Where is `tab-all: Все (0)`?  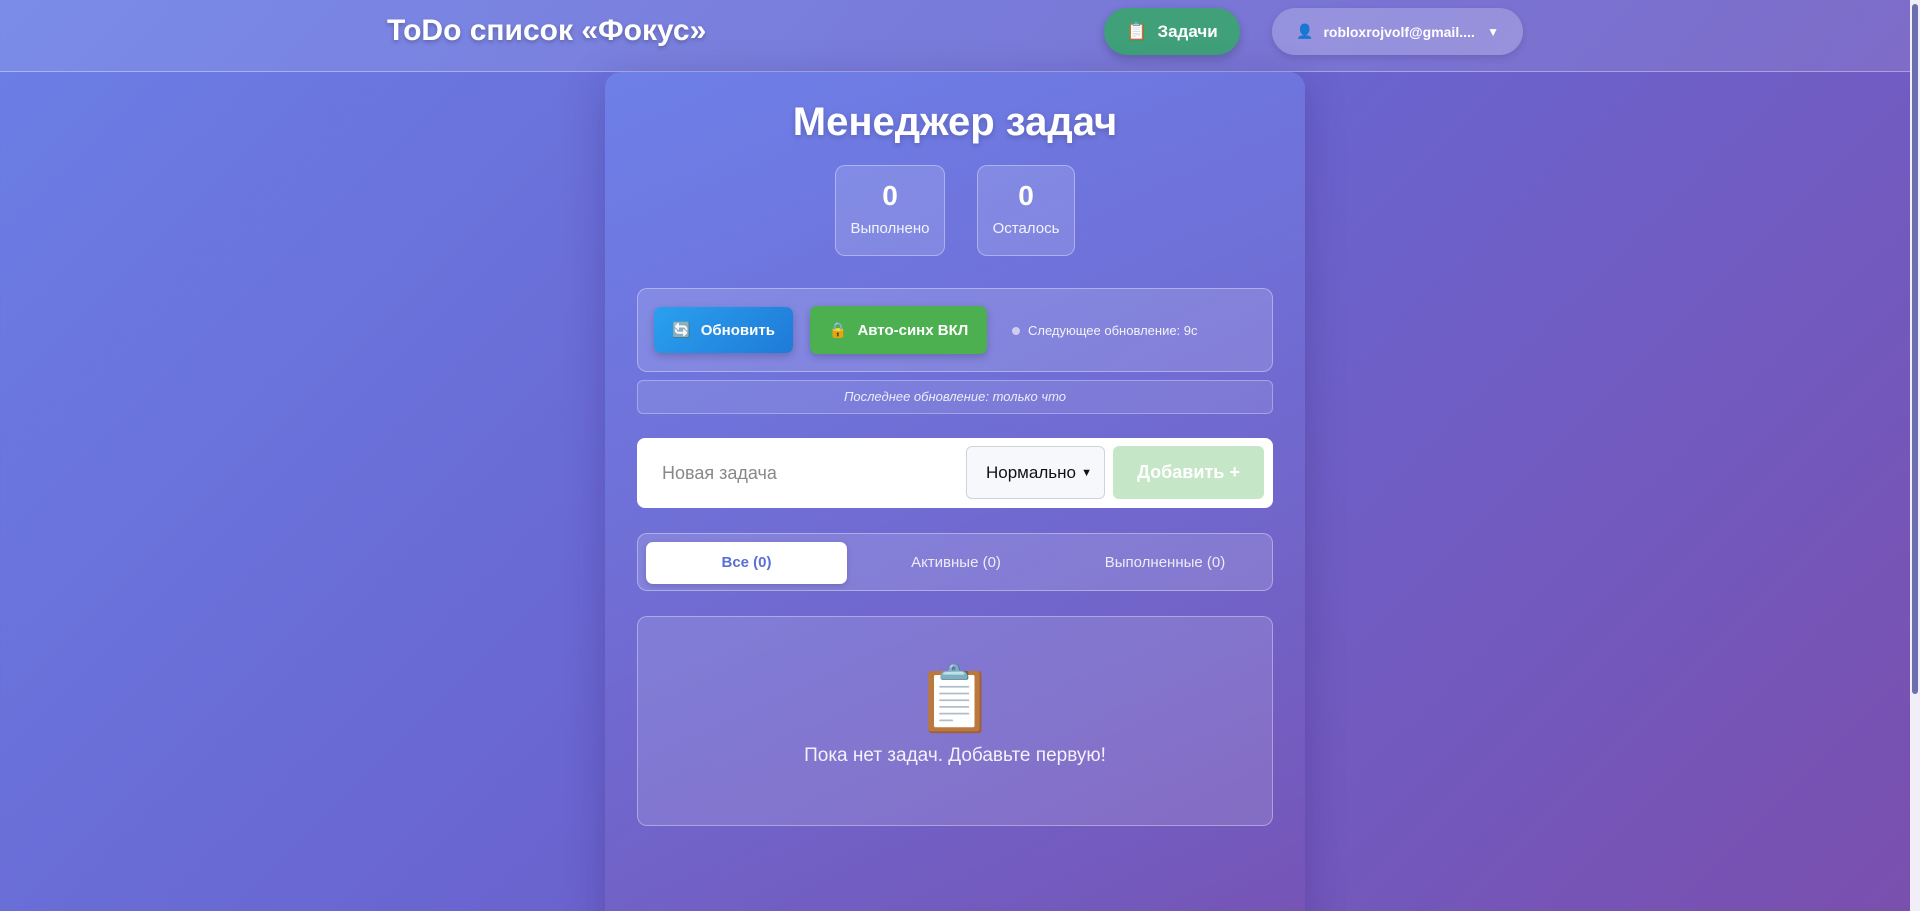 tab-all: Все (0) is located at coordinates (746, 563).